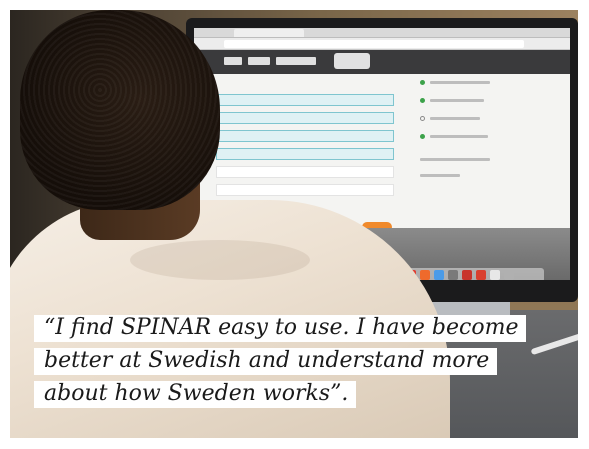  Describe the element at coordinates (266, 361) in the screenshot. I see `quote-text: better at Swedish and understand more` at that location.